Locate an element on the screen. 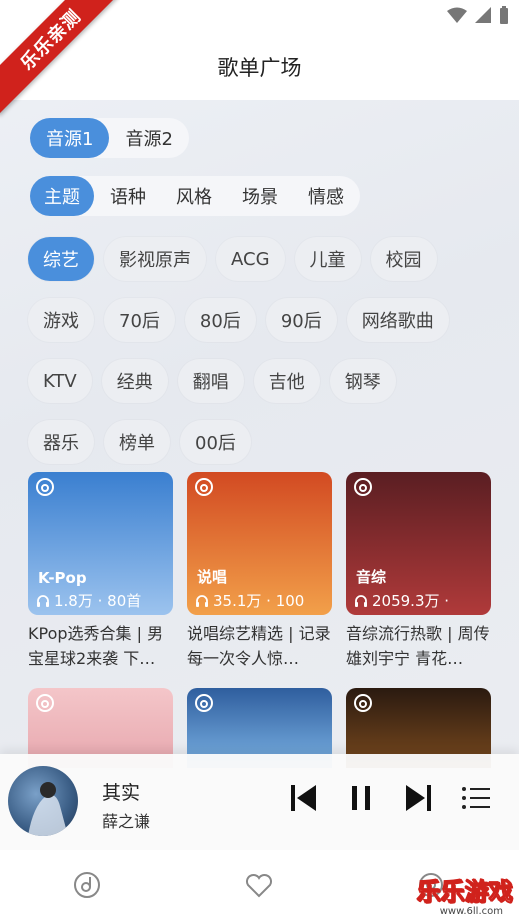  tag-chip: 器乐 is located at coordinates (61, 442).